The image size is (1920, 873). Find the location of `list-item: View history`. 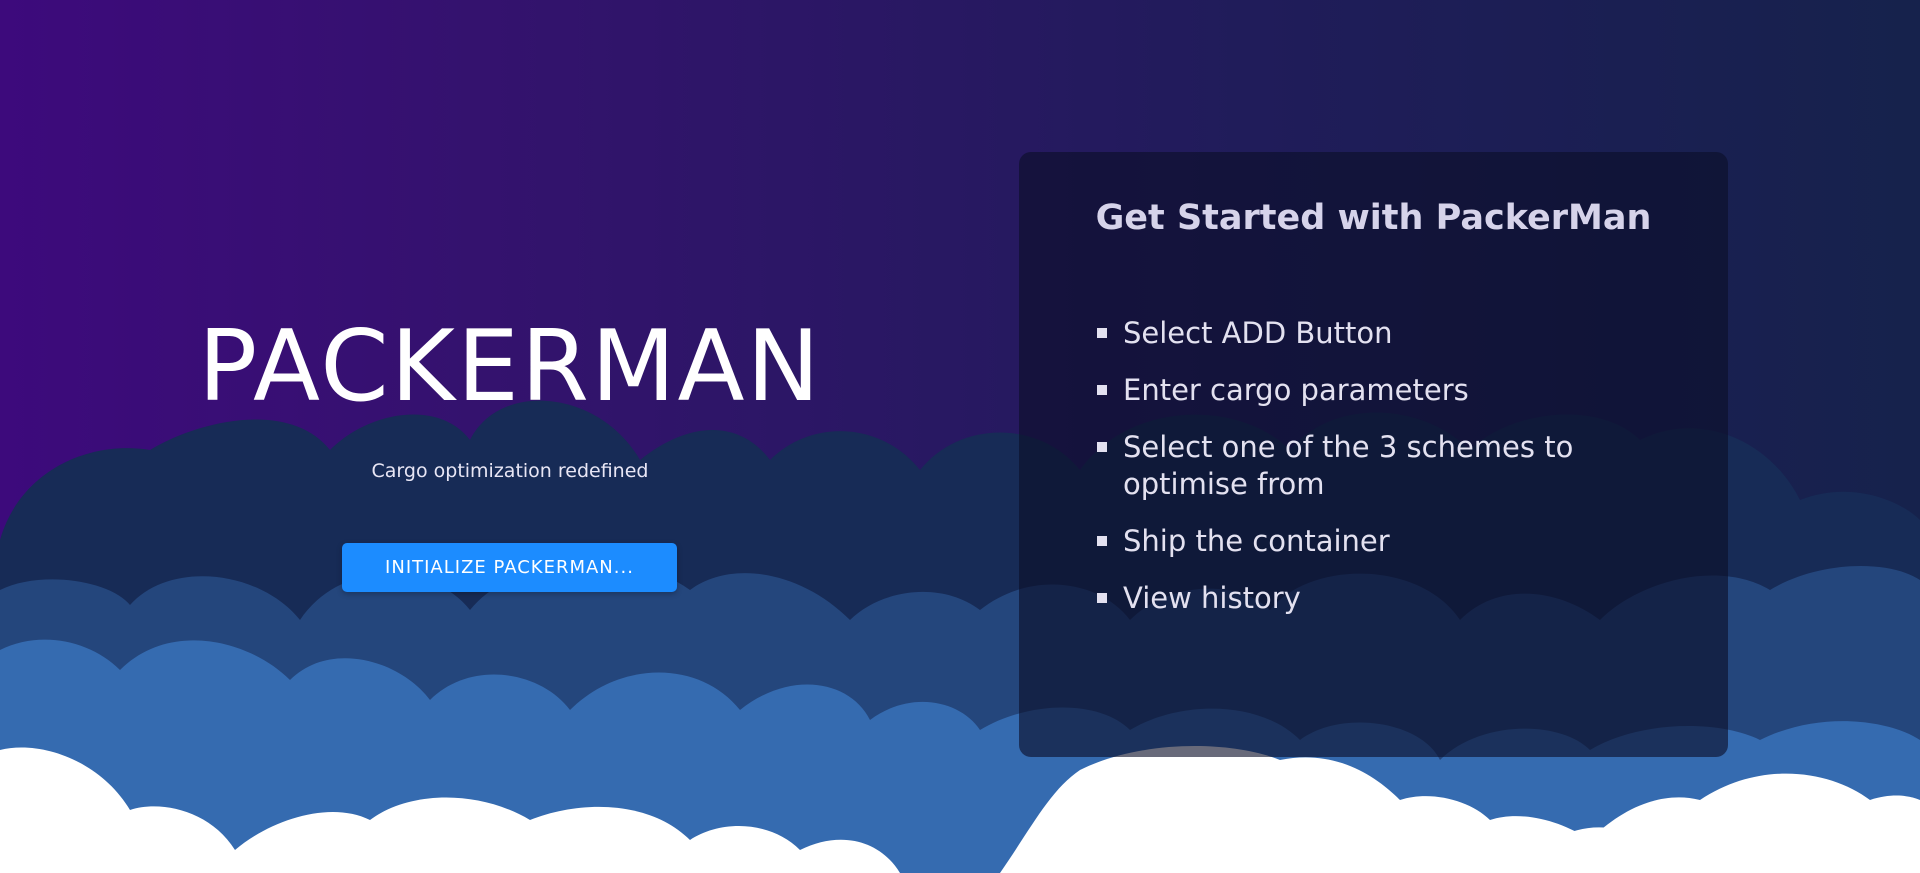

list-item: View history is located at coordinates (1379, 598).